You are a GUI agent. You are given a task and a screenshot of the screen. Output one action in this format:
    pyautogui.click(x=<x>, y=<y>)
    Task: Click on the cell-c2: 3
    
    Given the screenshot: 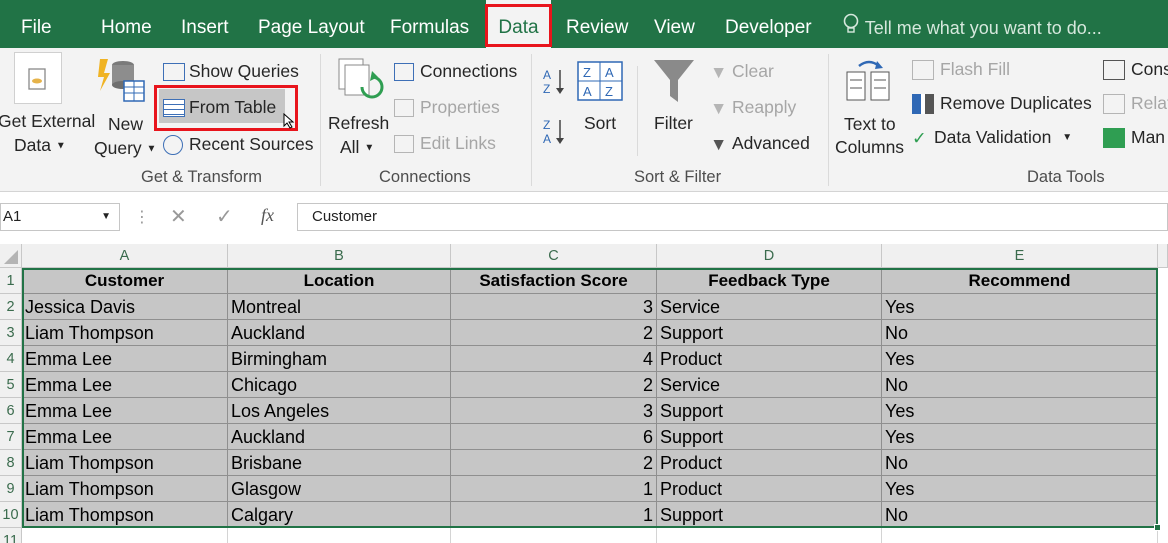 What is the action you would take?
    pyautogui.click(x=554, y=307)
    